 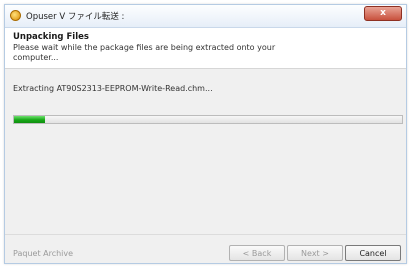 What do you see at coordinates (30, 119) in the screenshot?
I see `progress-bar-fill` at bounding box center [30, 119].